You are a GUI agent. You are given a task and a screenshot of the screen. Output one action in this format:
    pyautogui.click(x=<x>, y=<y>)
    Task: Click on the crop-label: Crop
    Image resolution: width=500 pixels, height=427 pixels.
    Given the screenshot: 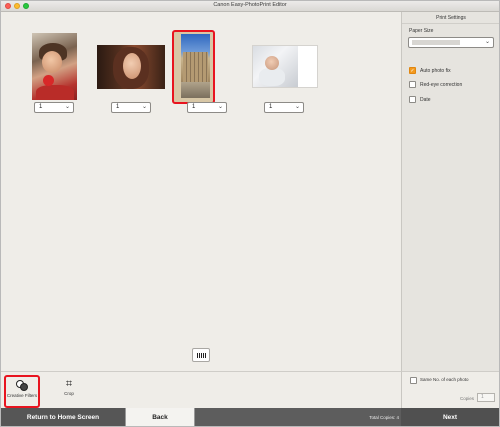 What is the action you would take?
    pyautogui.click(x=69, y=393)
    